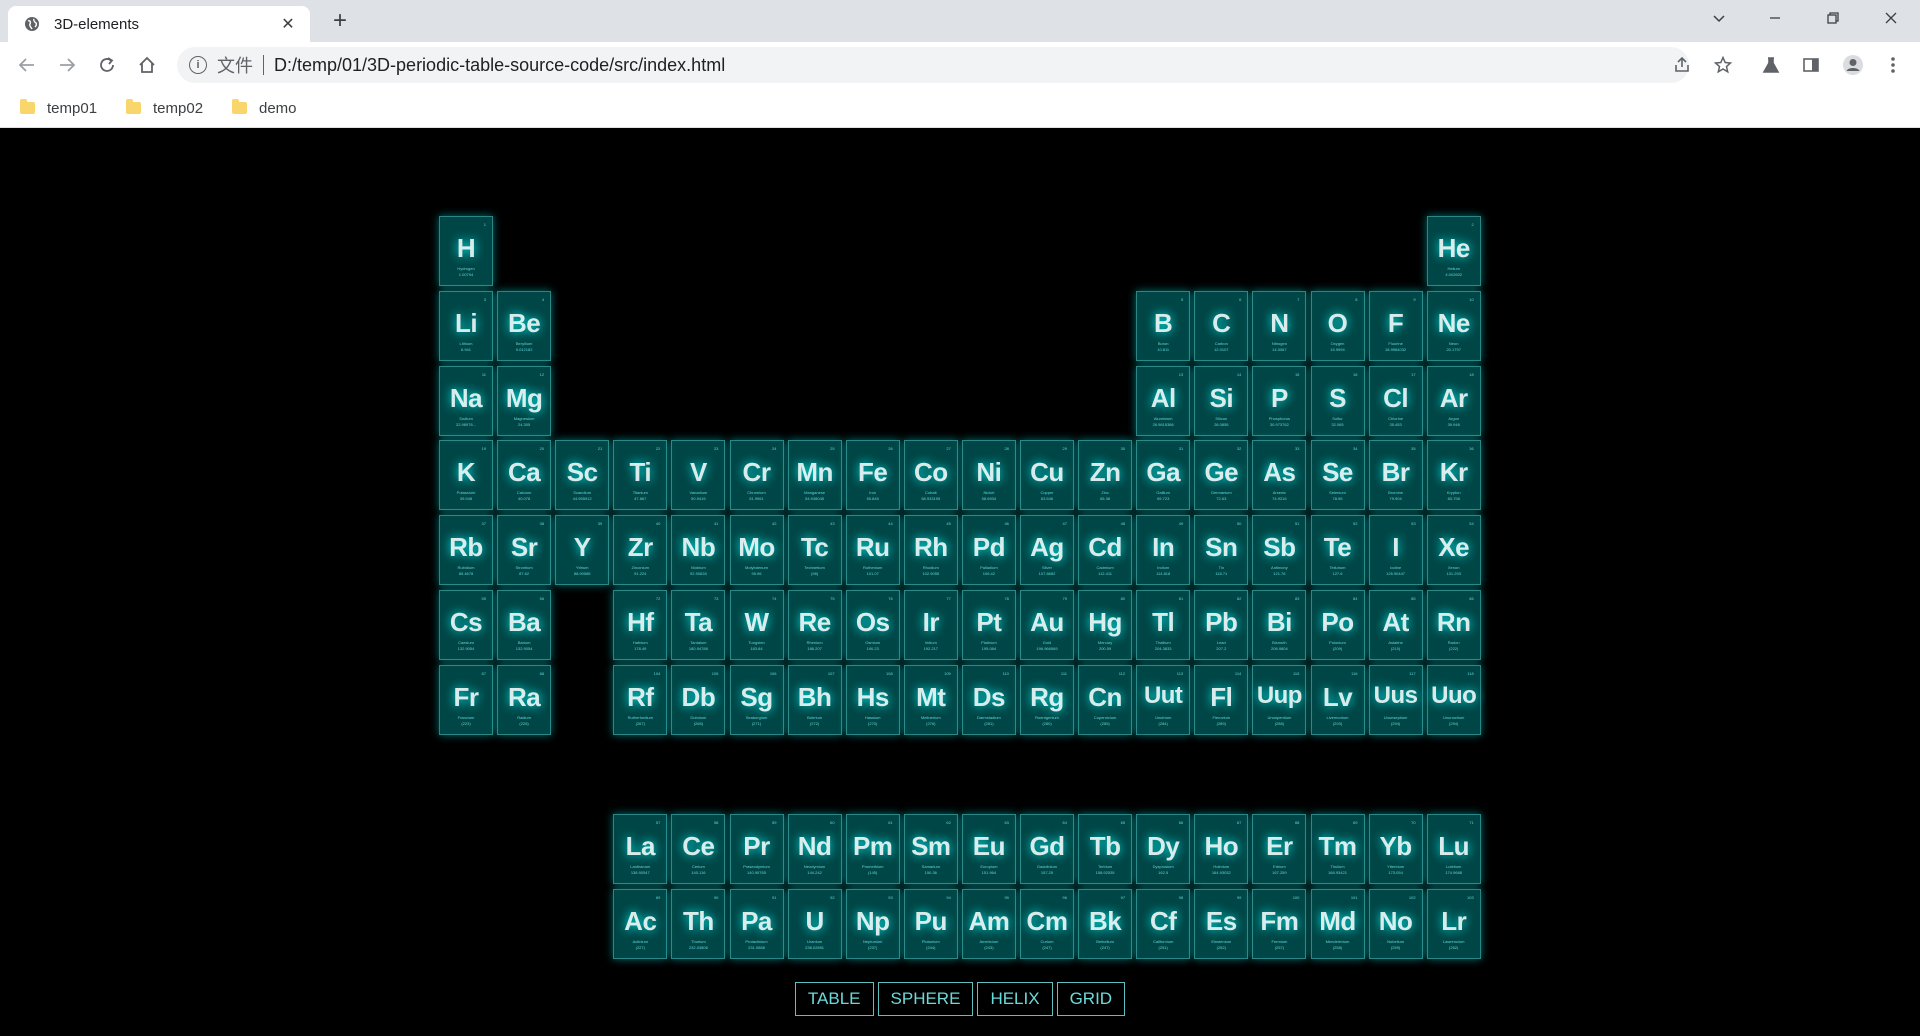 This screenshot has width=1920, height=1036. What do you see at coordinates (814, 924) in the screenshot?
I see `element-tile-u: 92 U Uranium 238.02891` at bounding box center [814, 924].